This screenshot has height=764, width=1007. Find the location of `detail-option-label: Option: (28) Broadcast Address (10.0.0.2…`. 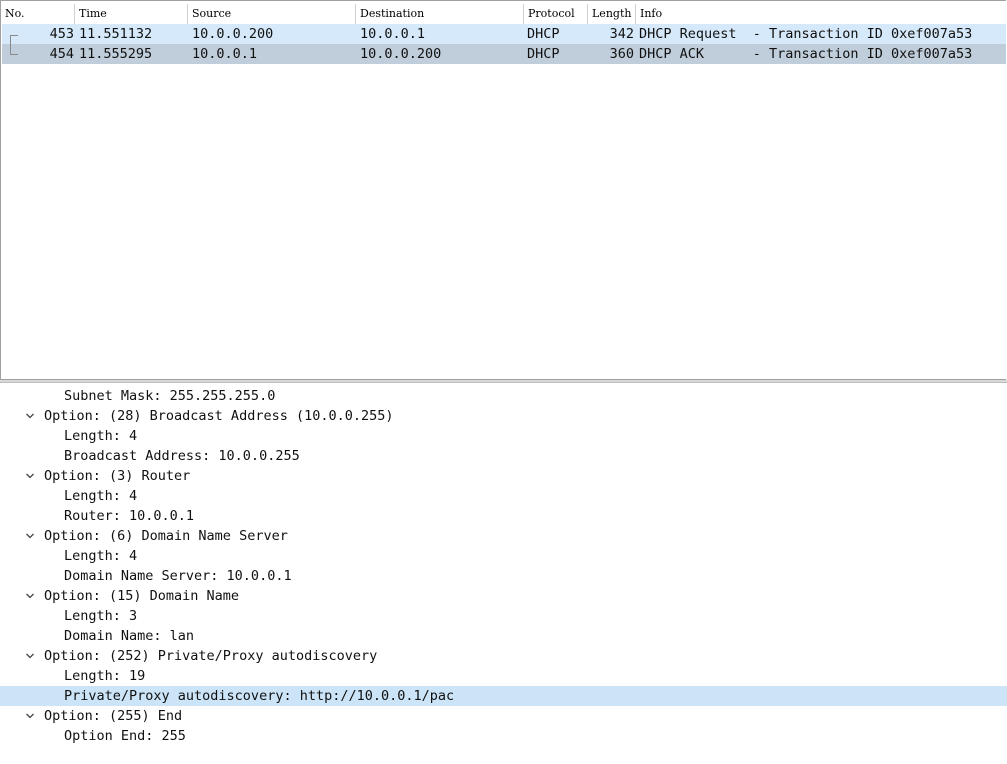

detail-option-label: Option: (28) Broadcast Address (10.0.0.2… is located at coordinates (219, 416).